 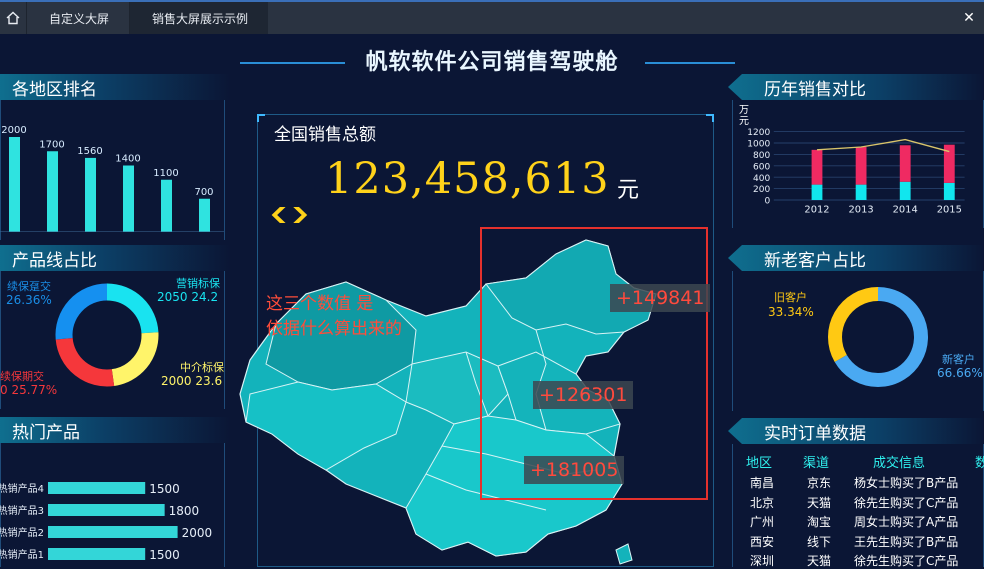 I want to click on close-icon: ✕, so click(x=969, y=18).